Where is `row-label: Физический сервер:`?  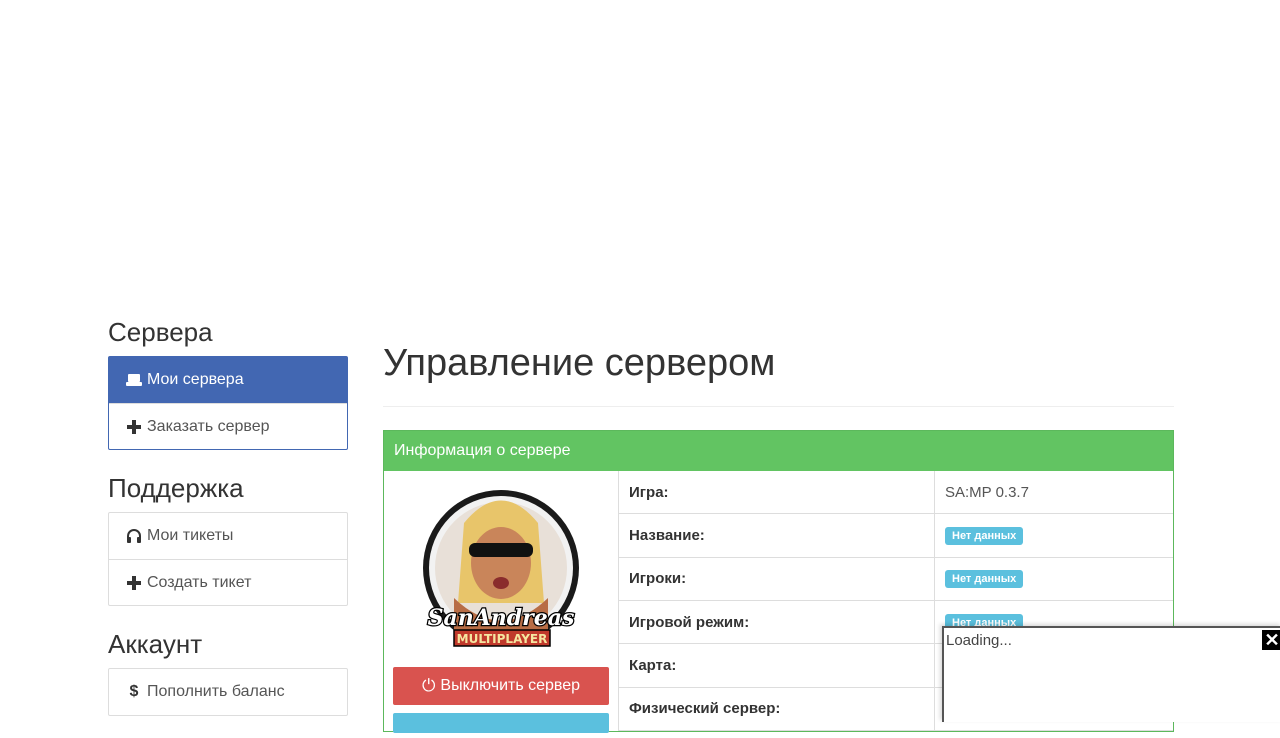
row-label: Физический сервер: is located at coordinates (777, 709).